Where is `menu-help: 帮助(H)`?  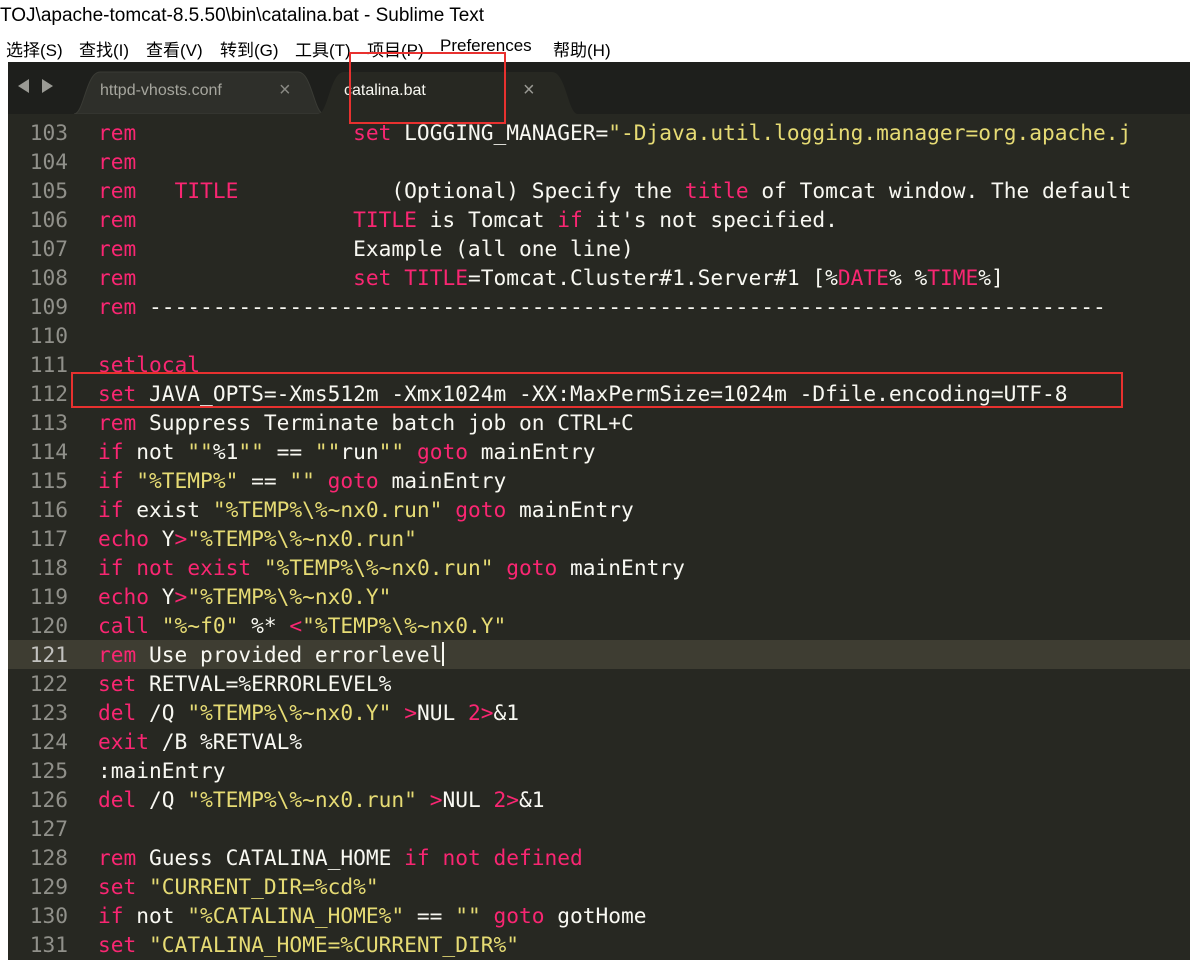 menu-help: 帮助(H) is located at coordinates (582, 48).